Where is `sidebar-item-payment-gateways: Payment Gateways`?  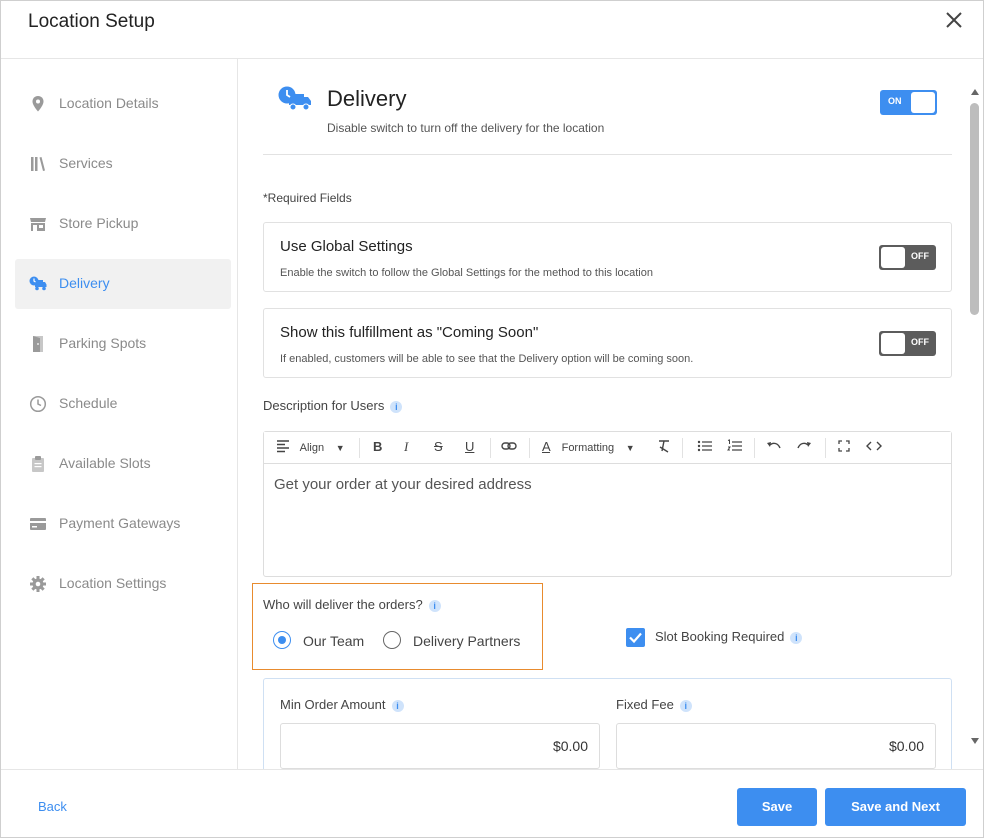
sidebar-item-payment-gateways: Payment Gateways is located at coordinates (123, 524).